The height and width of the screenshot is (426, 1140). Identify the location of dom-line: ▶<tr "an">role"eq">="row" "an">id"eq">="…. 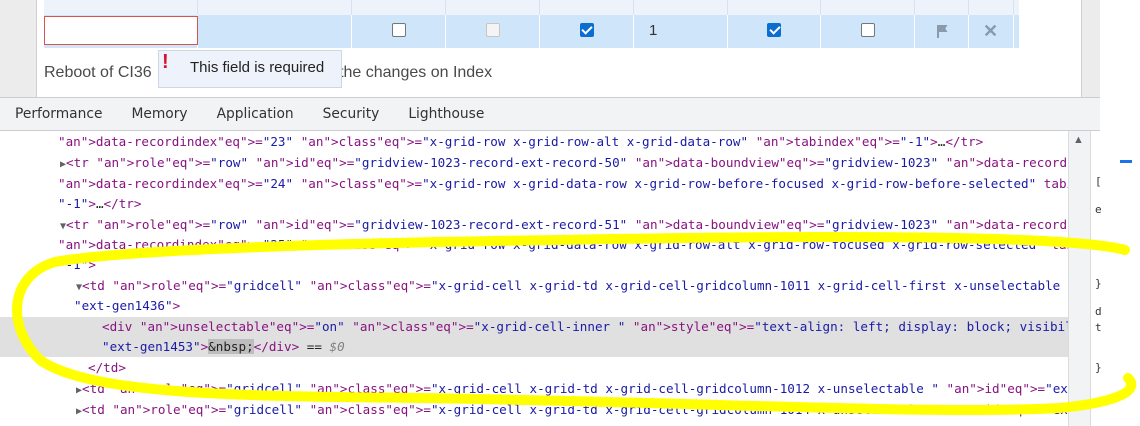
(534, 163).